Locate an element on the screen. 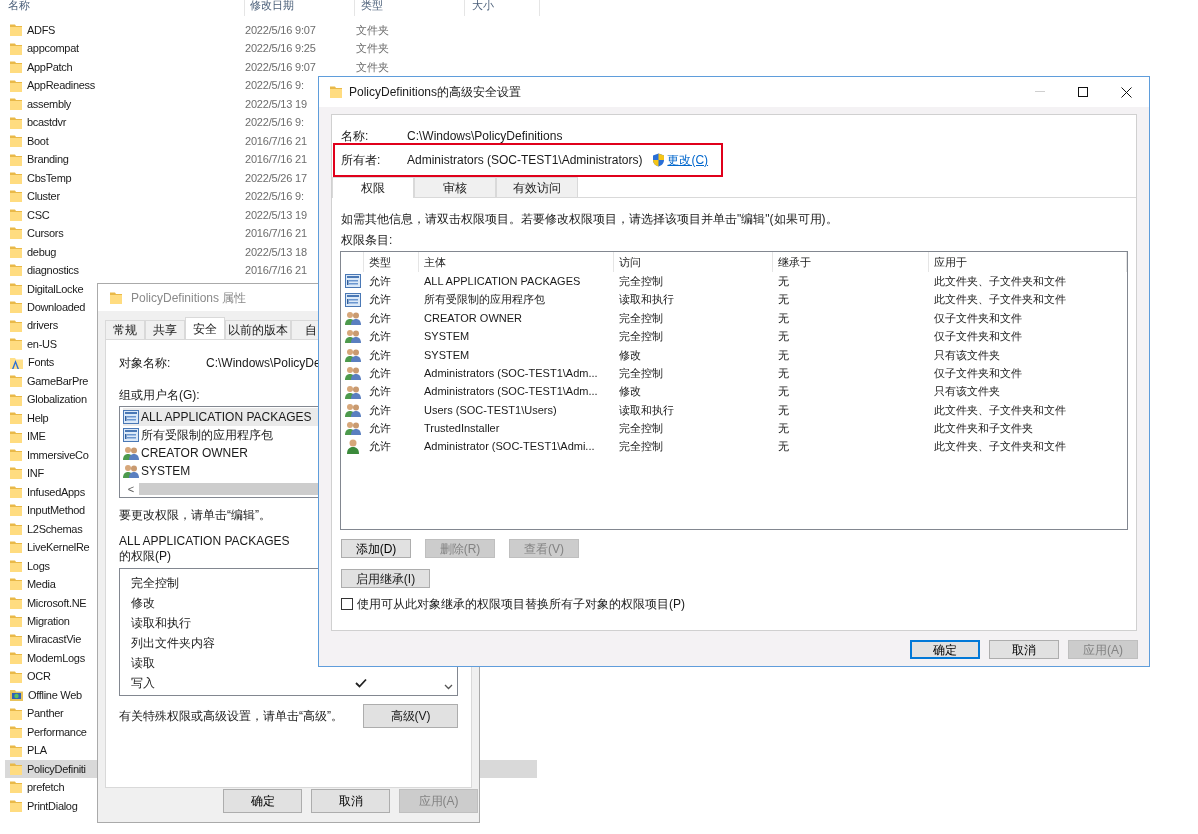  field-label: 所有者: is located at coordinates (361, 160).